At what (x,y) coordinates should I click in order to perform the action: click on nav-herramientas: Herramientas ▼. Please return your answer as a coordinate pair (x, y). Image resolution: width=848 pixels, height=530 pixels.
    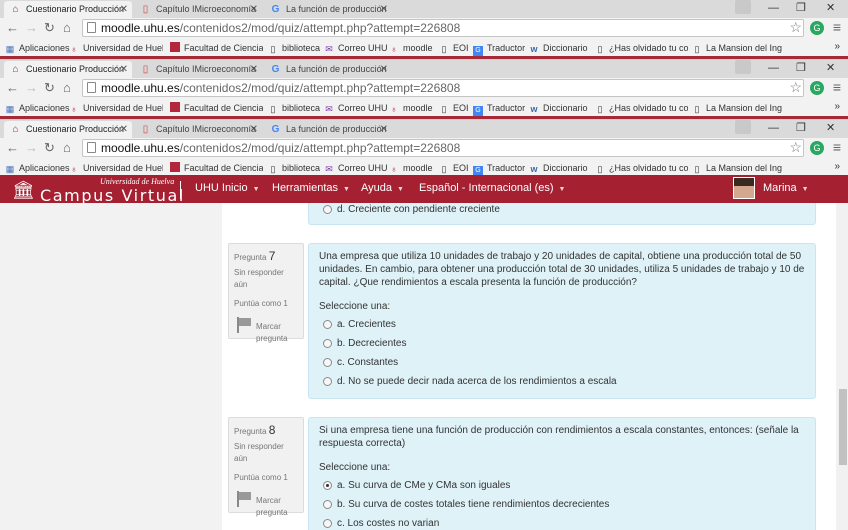
    Looking at the image, I should click on (311, 188).